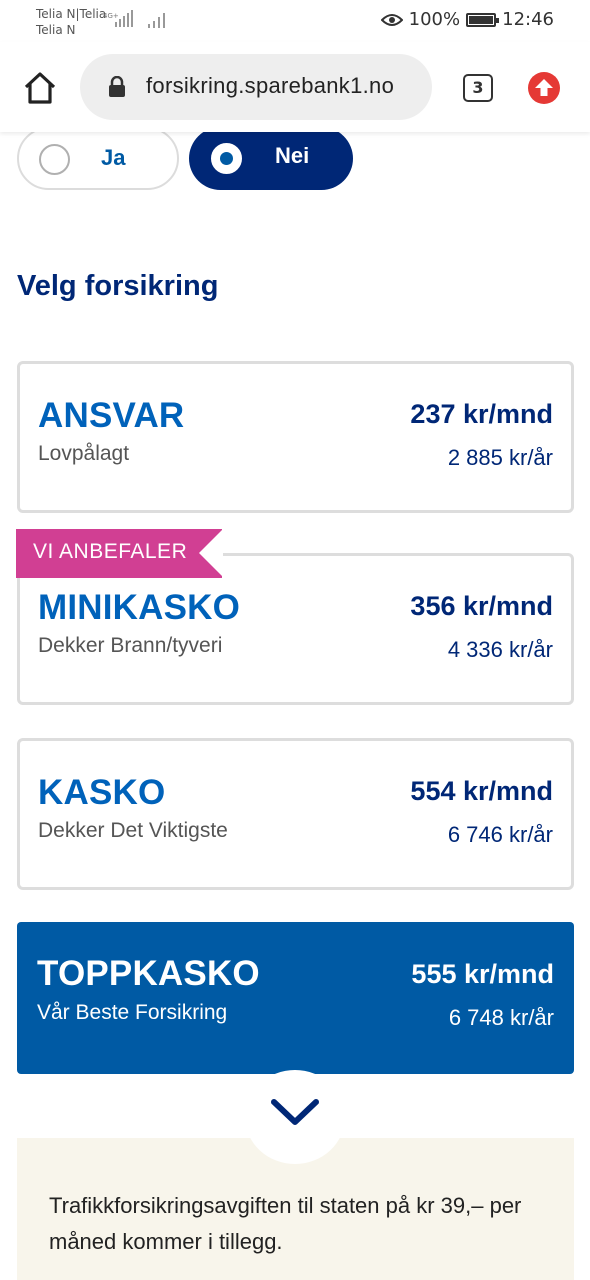 Image resolution: width=590 pixels, height=1280 pixels. Describe the element at coordinates (481, 606) in the screenshot. I see `price-per-month: 356 kr/mnd` at that location.